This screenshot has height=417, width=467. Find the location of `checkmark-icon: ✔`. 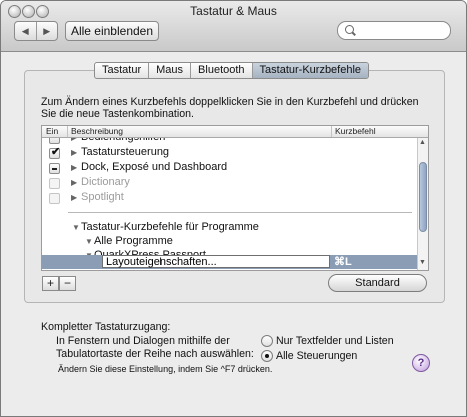

checkmark-icon: ✔ is located at coordinates (56, 152).